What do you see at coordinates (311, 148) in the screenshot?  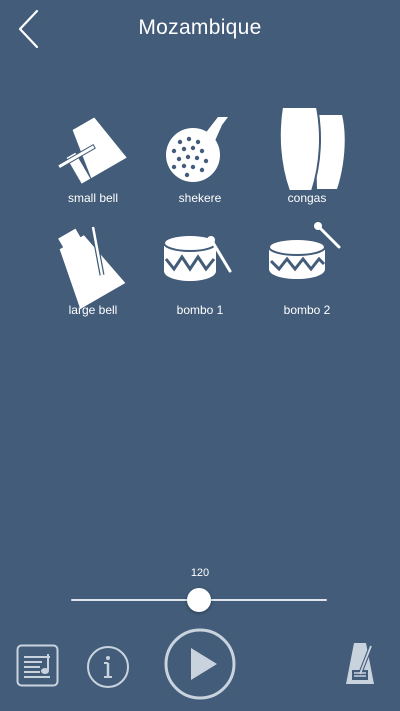 I see `congas-icon` at bounding box center [311, 148].